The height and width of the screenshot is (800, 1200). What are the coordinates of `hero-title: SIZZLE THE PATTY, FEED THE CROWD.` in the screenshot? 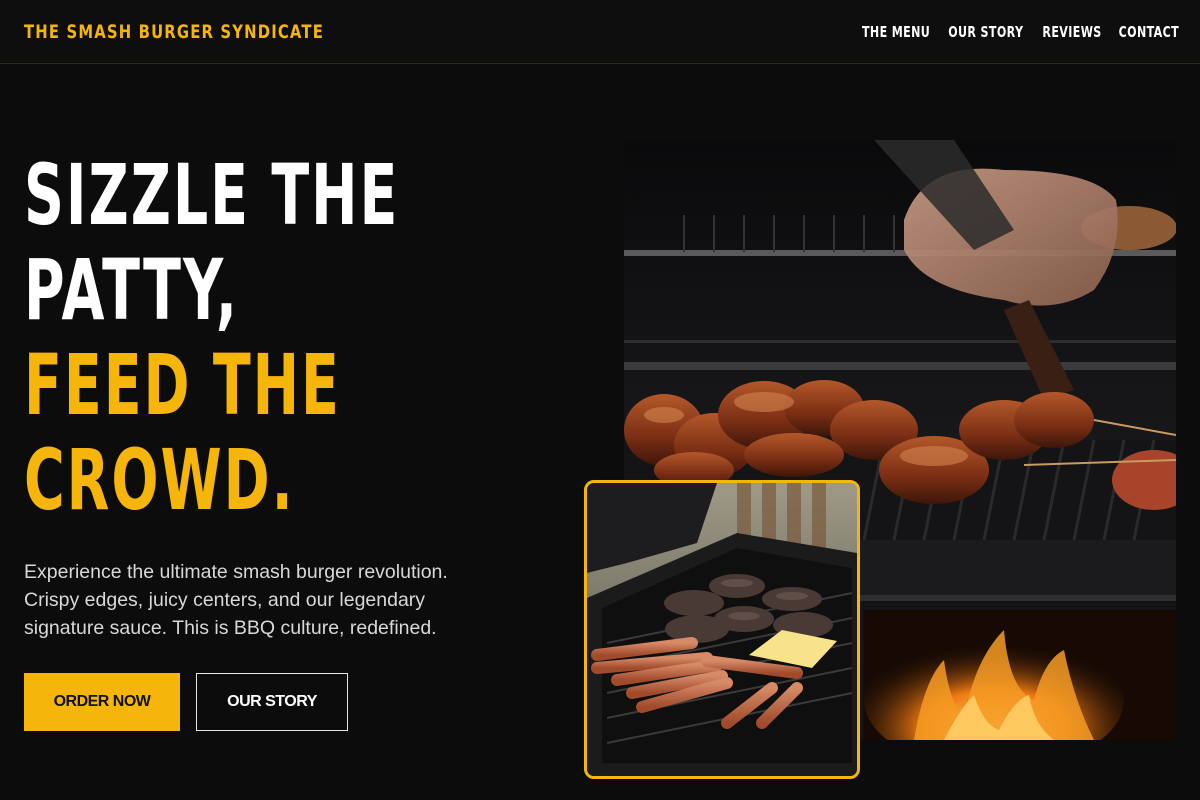 It's located at (211, 338).